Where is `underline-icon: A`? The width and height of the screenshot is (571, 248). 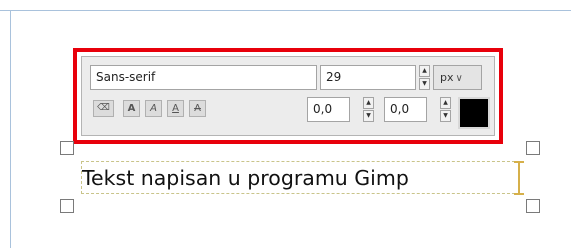 underline-icon: A is located at coordinates (175, 108).